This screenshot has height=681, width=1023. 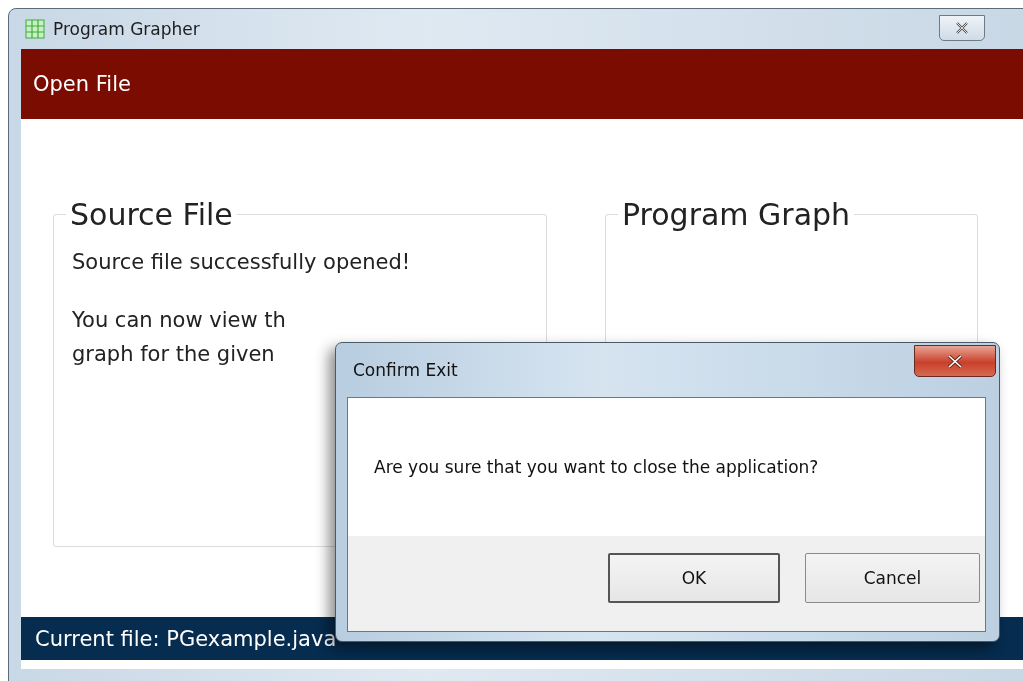 I want to click on dialog-button: Cancel, so click(x=892, y=577).